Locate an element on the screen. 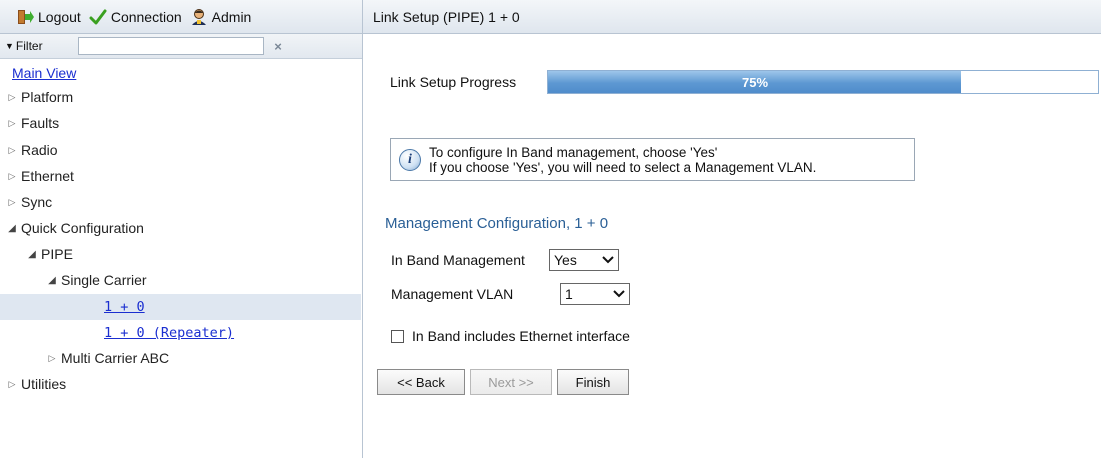 Image resolution: width=1101 pixels, height=458 pixels. management-vlan-select: 1 is located at coordinates (595, 294).